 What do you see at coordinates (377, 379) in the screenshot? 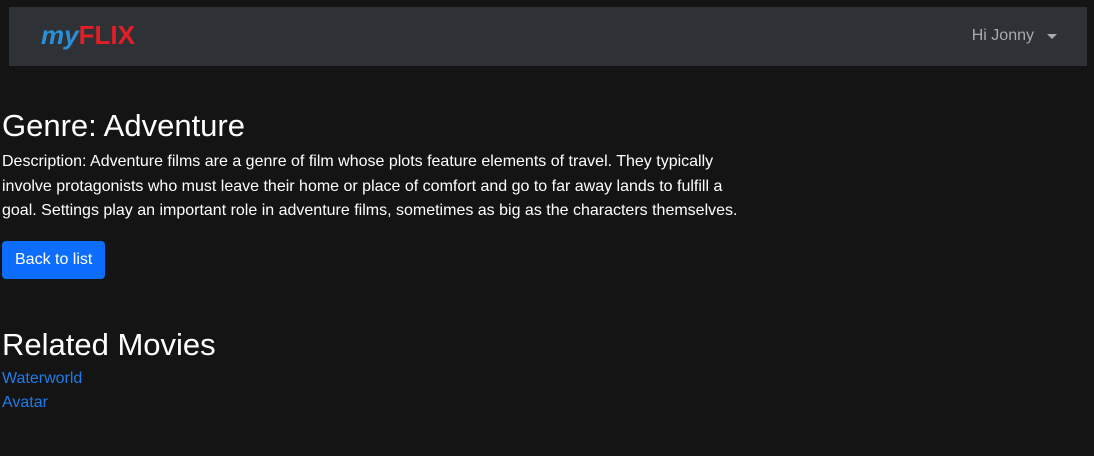
I see `list-item: Waterworld` at bounding box center [377, 379].